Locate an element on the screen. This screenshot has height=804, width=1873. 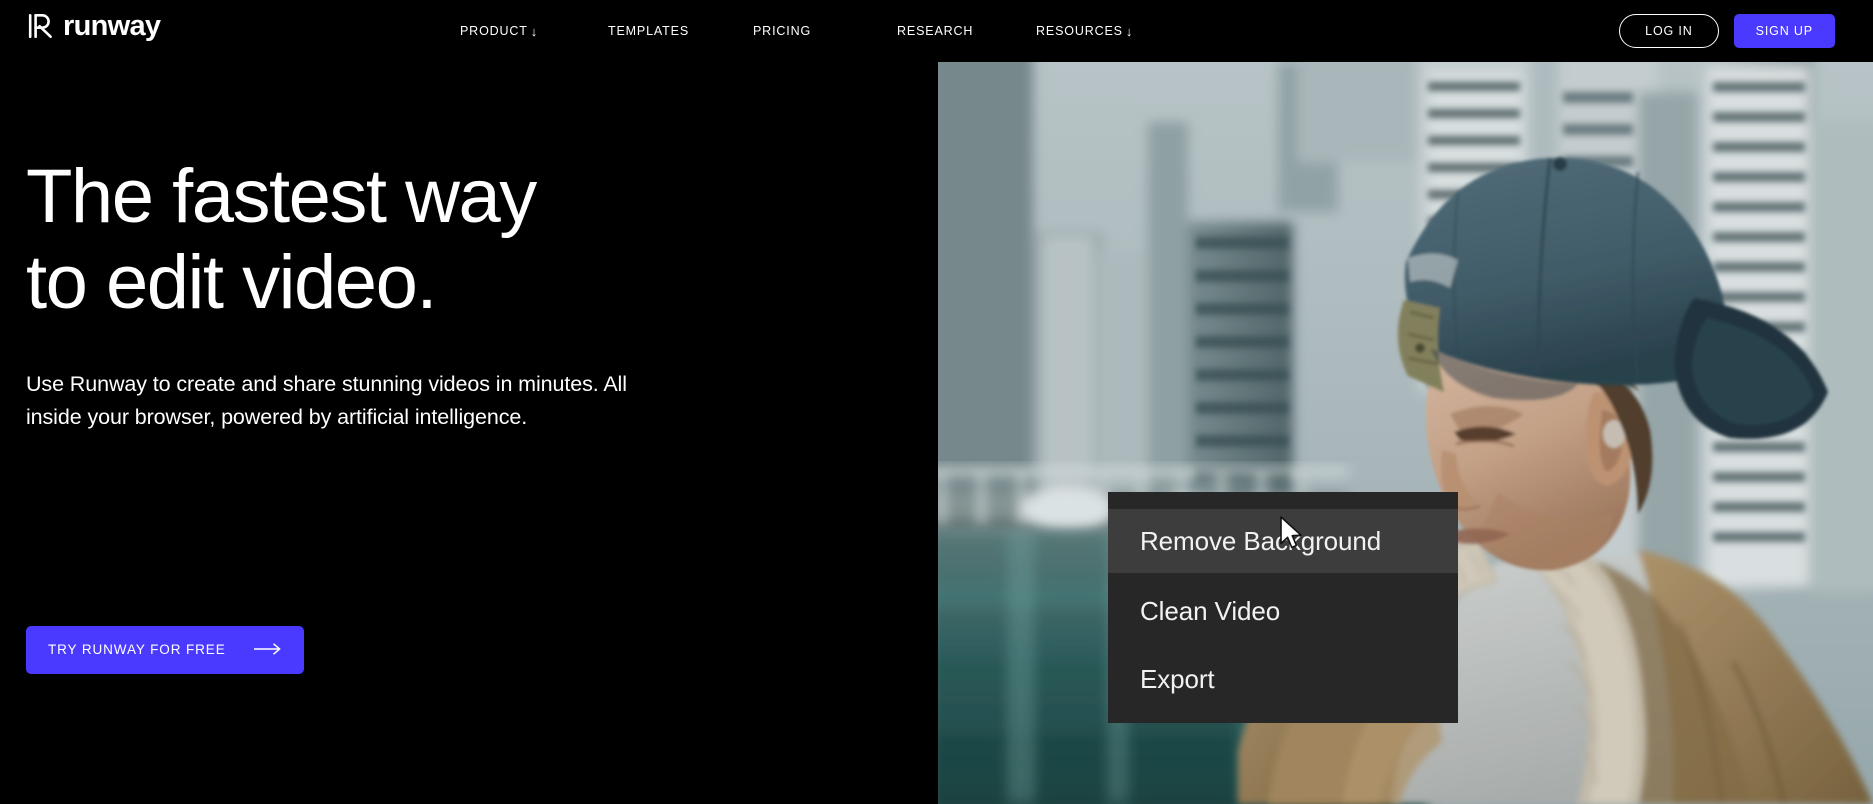
nav-item-resources-label: RESOURCES is located at coordinates (1079, 30).